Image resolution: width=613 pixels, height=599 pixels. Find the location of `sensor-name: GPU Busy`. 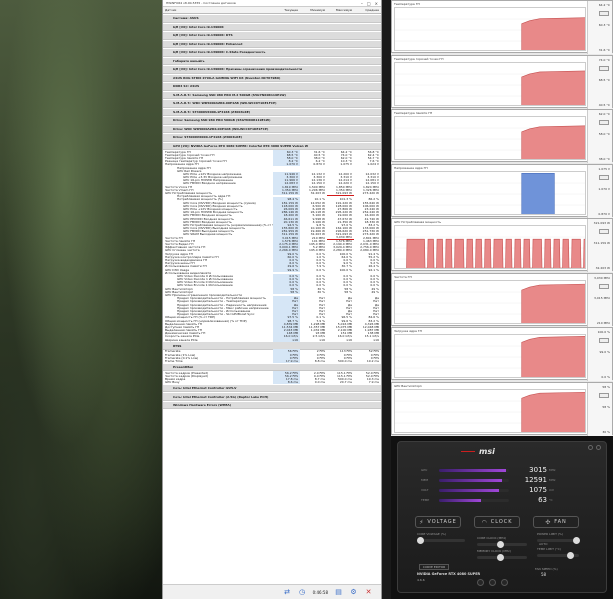

sensor-name: GPU Busy is located at coordinates (172, 382).